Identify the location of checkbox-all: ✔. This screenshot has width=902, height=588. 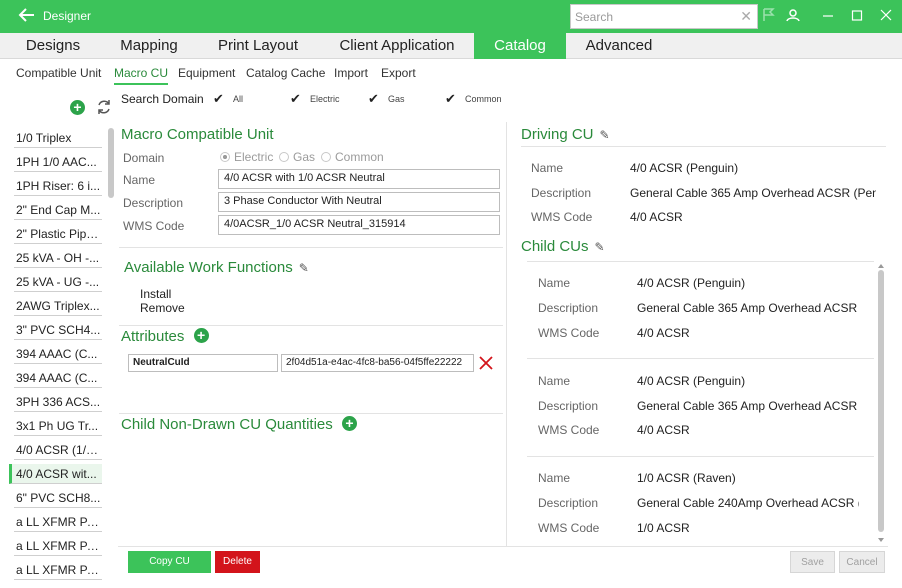
(218, 99).